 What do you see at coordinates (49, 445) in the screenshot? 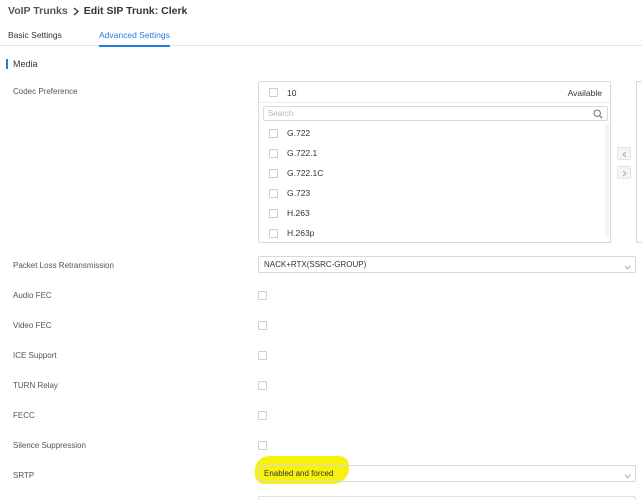
I see `silence-suppression-label: Silence Suppression` at bounding box center [49, 445].